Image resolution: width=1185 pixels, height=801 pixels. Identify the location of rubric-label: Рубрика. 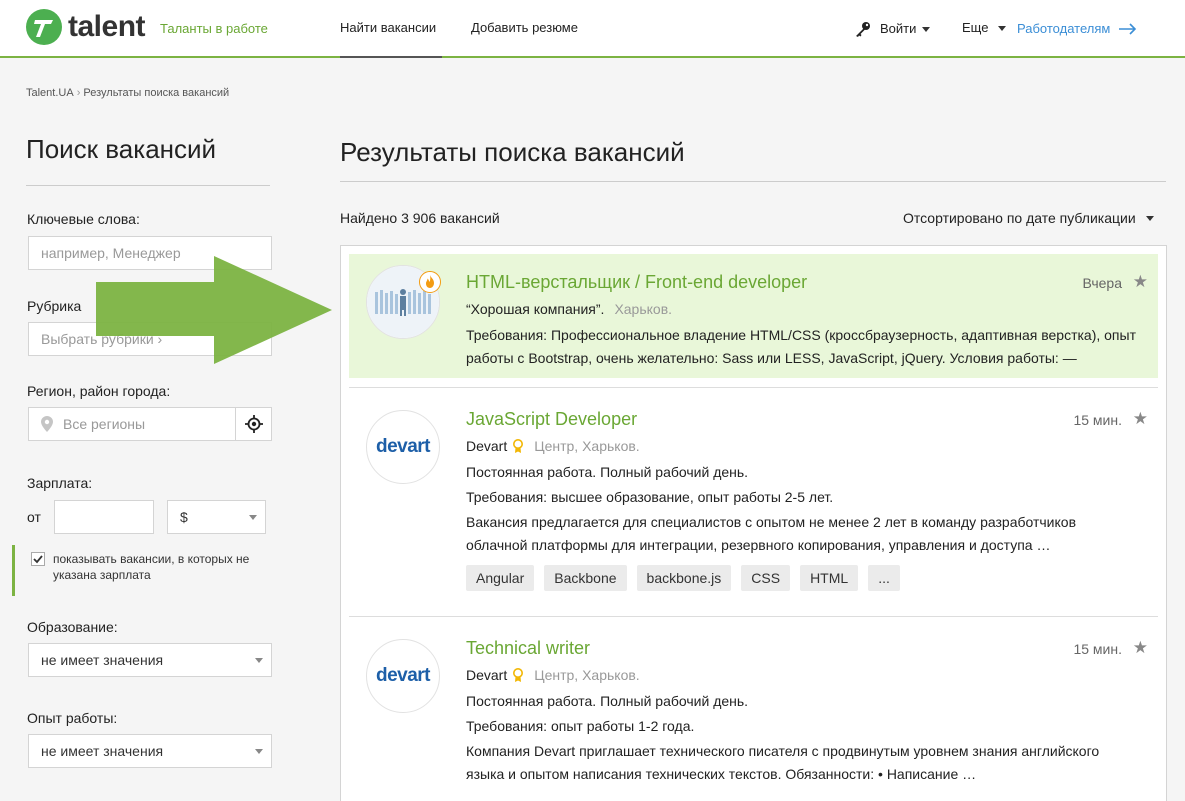
(54, 306).